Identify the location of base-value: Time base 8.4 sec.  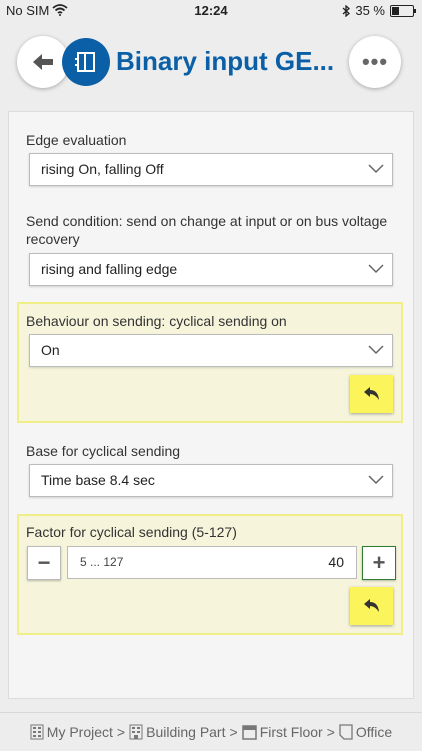
(98, 480).